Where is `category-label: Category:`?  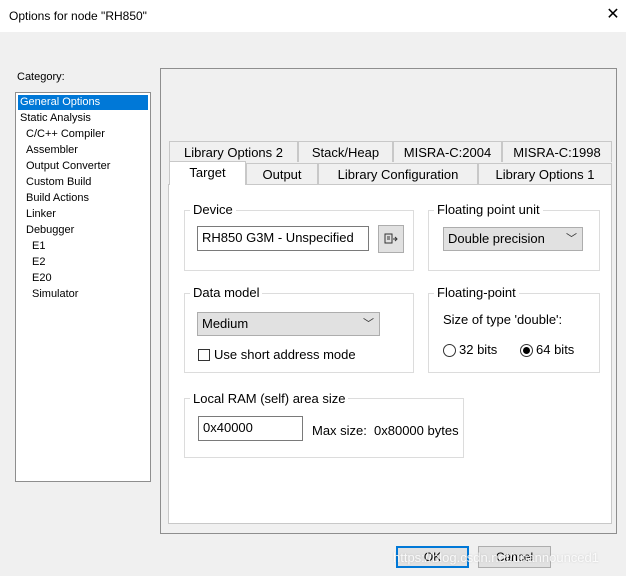
category-label: Category: is located at coordinates (41, 77).